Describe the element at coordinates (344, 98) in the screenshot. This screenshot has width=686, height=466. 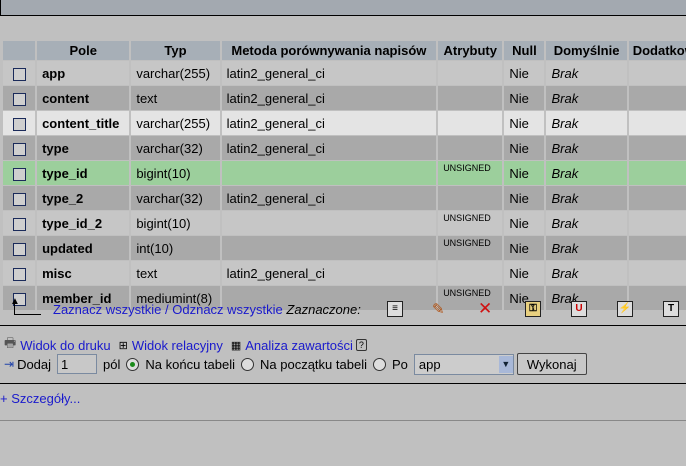
I see `table-row: content text latin2_general_ci Nie Brak` at that location.